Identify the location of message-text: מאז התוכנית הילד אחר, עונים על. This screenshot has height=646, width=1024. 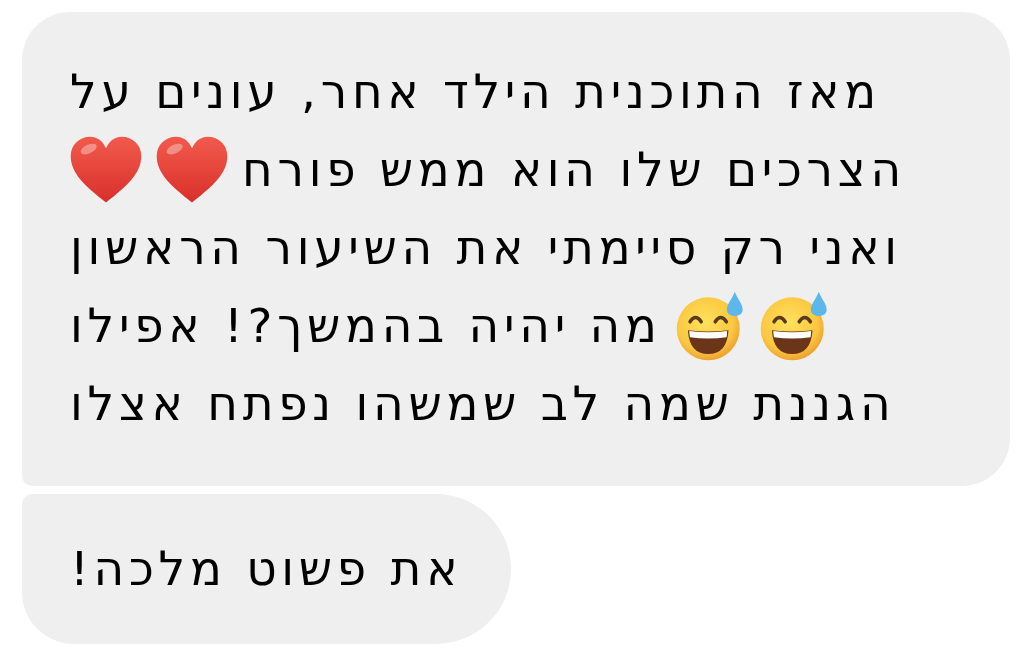
(475, 92).